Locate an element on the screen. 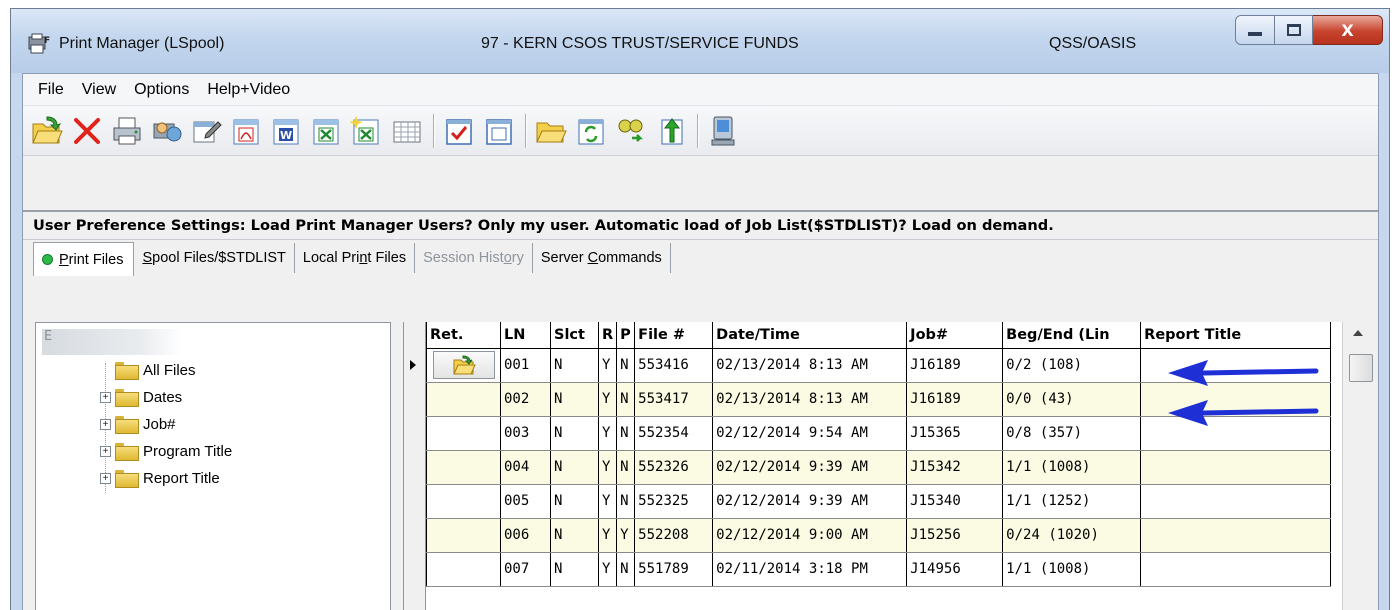 Image resolution: width=1396 pixels, height=610 pixels. col-header-file: File # is located at coordinates (674, 335).